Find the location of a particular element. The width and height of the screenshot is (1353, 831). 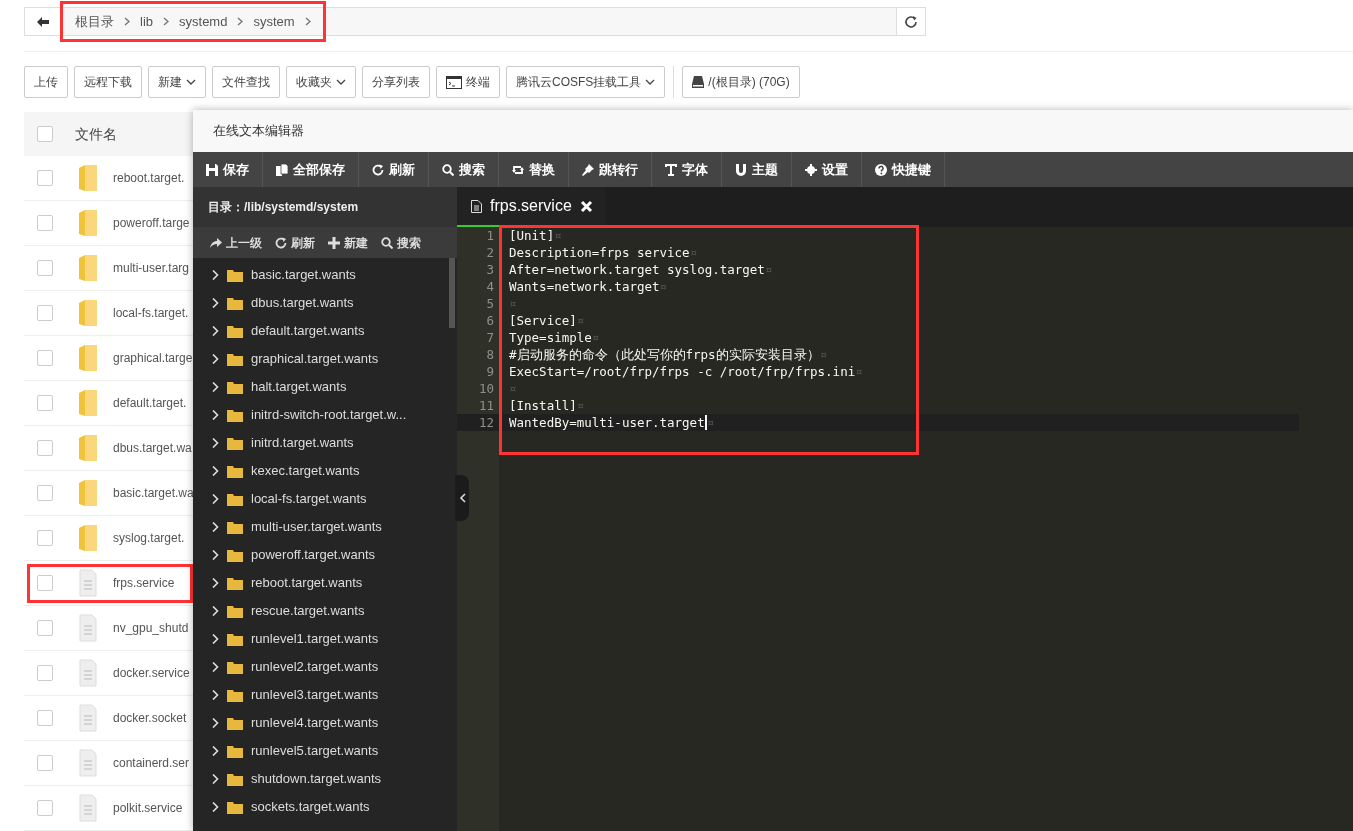

tree-item: graphical.target.wants is located at coordinates (325, 359).